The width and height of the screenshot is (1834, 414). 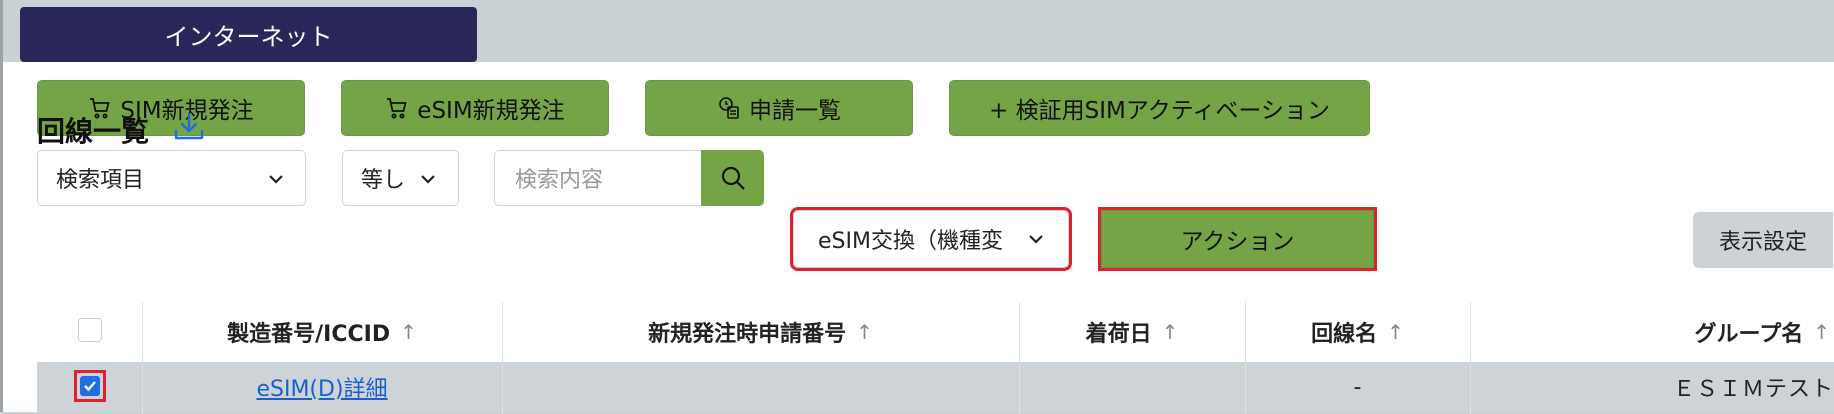 I want to click on cell-iccid: eSIM(D)詳細, so click(x=322, y=387).